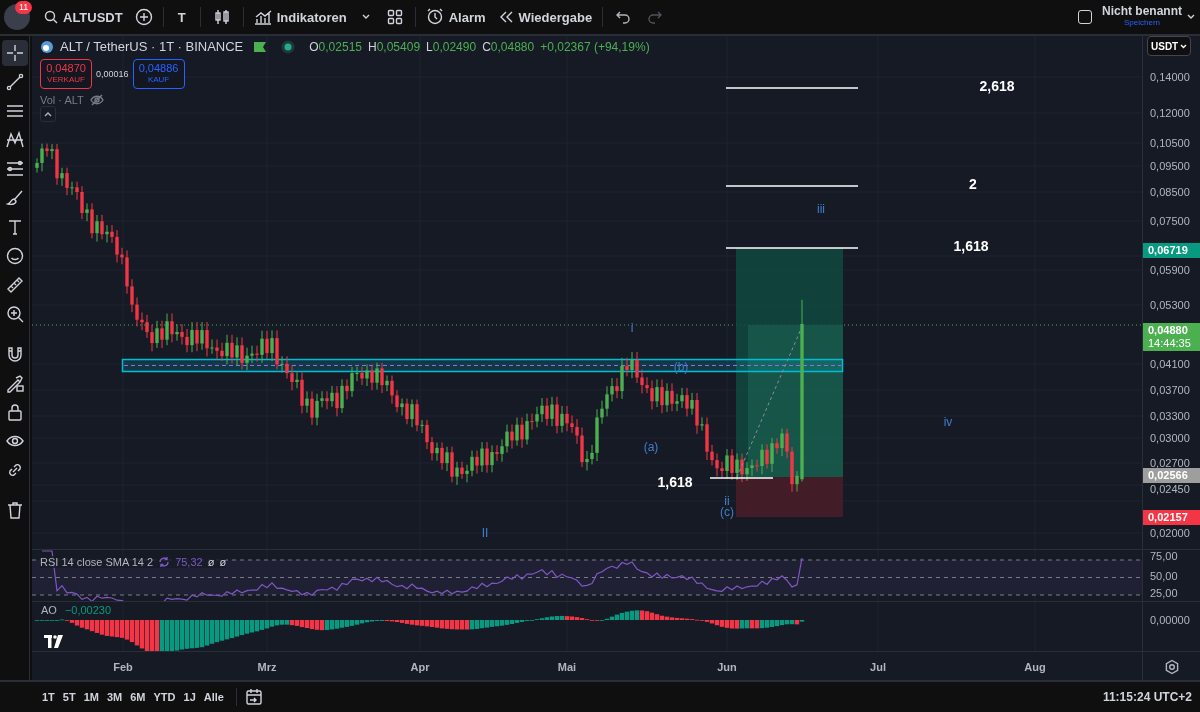  Describe the element at coordinates (83, 17) in the screenshot. I see `symbol-search-button: ALTUSDT` at that location.